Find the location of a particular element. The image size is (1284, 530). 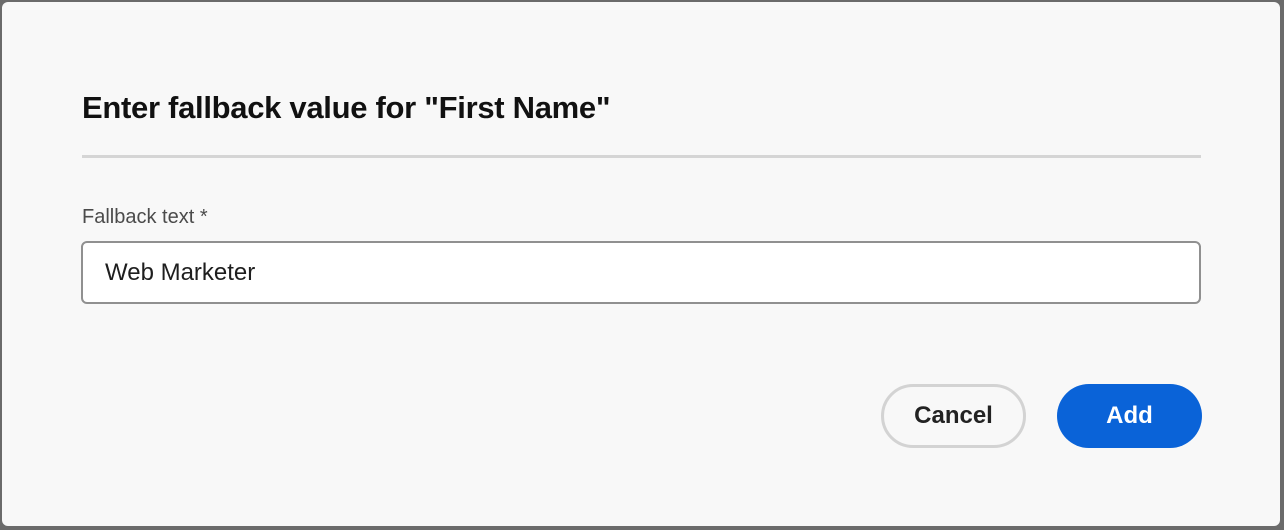

title-divider is located at coordinates (641, 156).